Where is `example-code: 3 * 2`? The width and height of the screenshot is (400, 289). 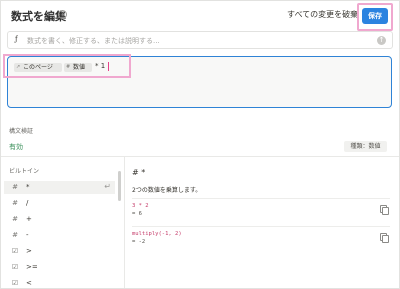 example-code: 3 * 2 is located at coordinates (140, 206).